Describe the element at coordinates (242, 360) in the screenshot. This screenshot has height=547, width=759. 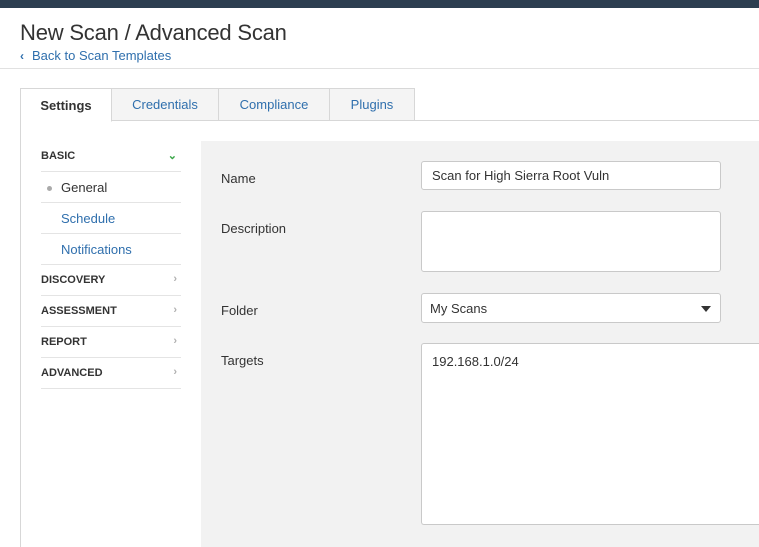
I see `targets-label: Targets` at that location.